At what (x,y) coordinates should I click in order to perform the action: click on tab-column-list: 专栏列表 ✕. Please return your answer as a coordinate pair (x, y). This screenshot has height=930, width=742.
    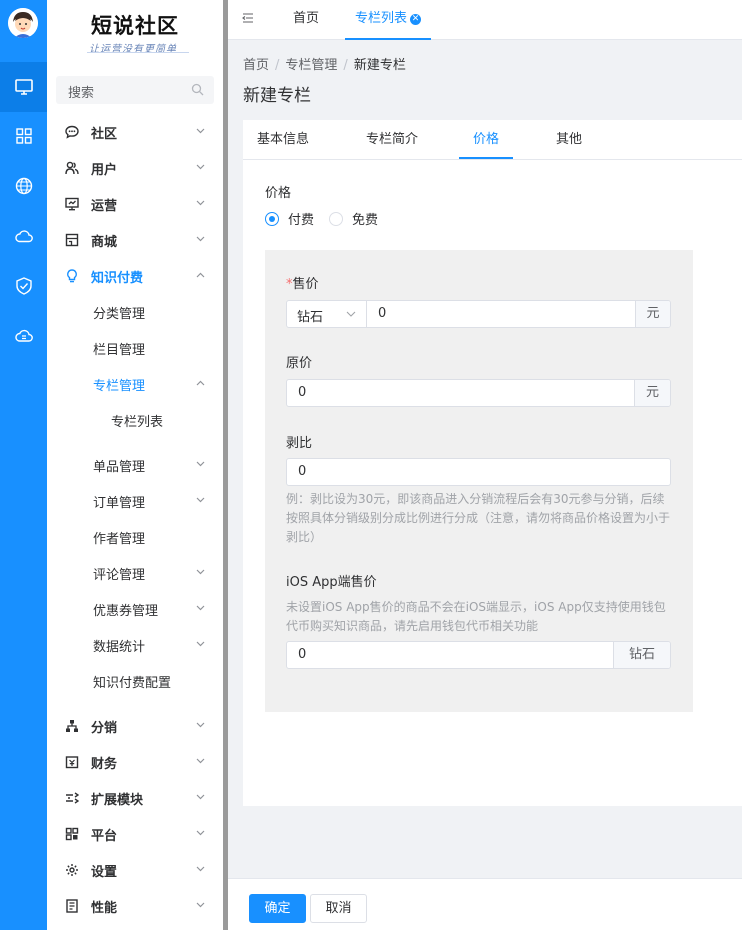
    Looking at the image, I should click on (388, 20).